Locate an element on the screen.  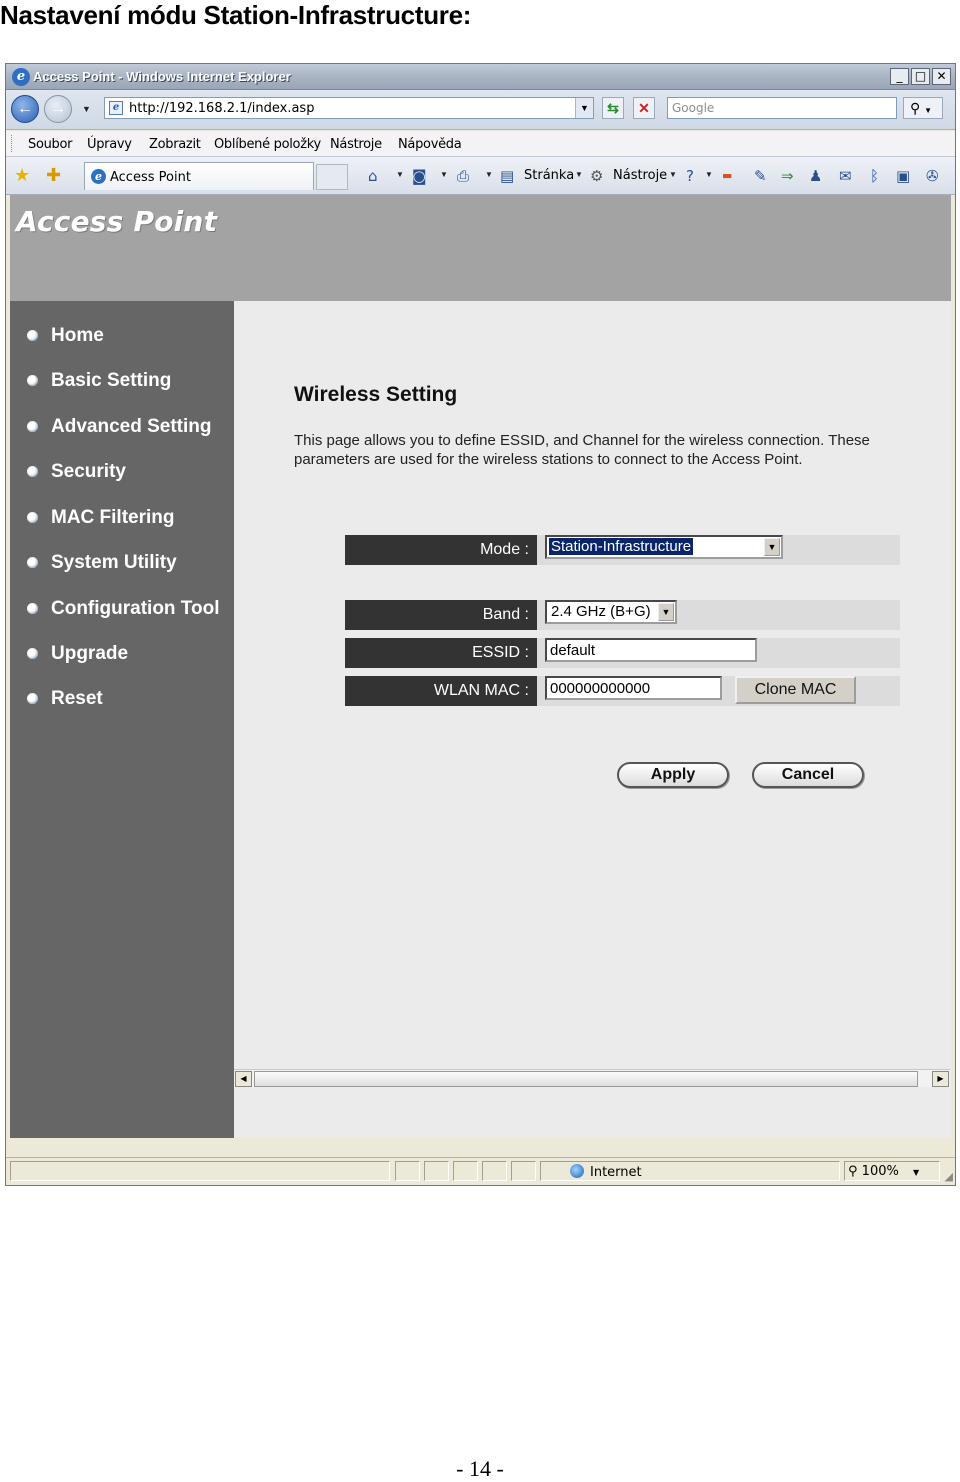
url-dropdown-icon: ▼ is located at coordinates (584, 108).